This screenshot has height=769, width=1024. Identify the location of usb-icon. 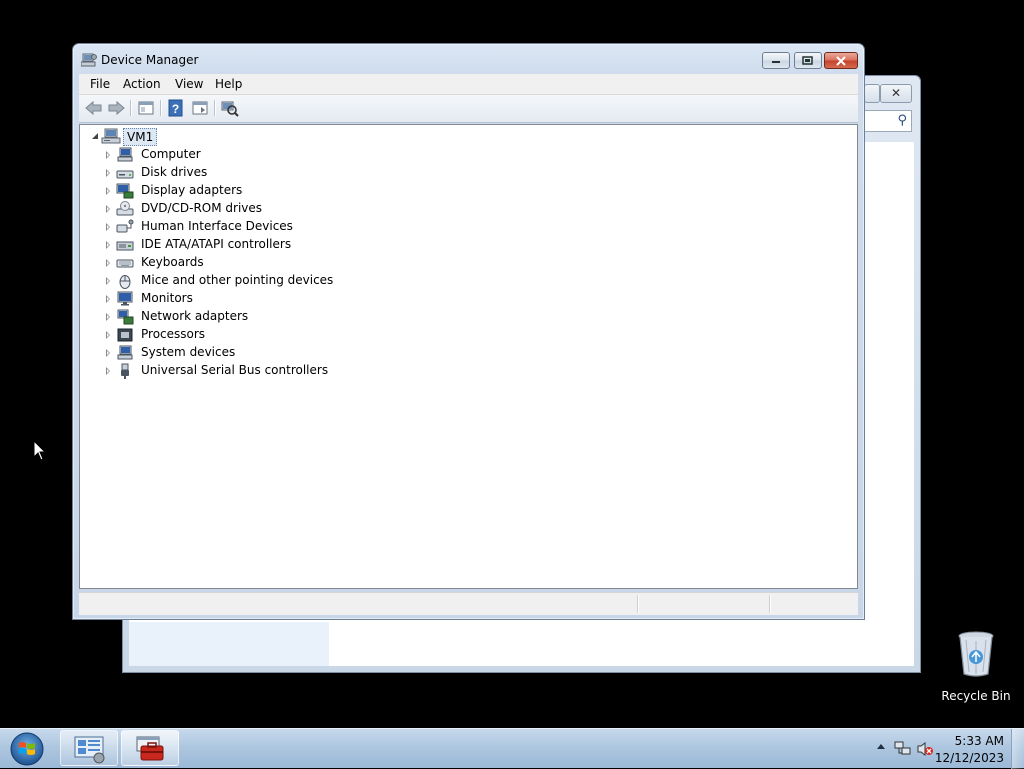
(125, 371).